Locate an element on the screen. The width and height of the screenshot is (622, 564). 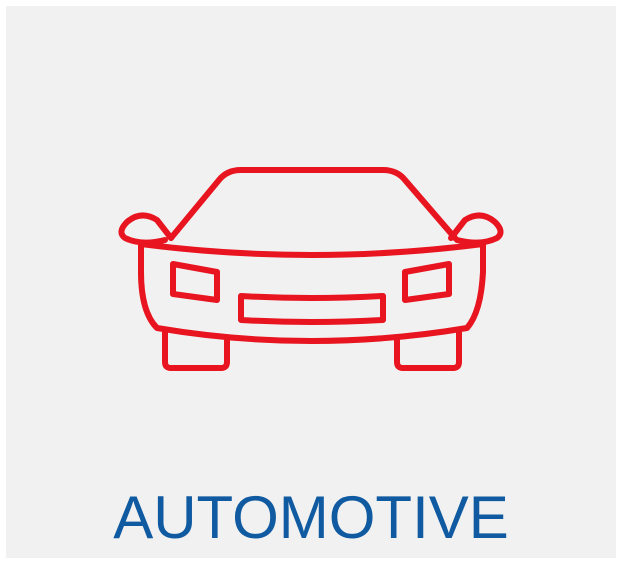
category-label: AUTOMOTIVE is located at coordinates (311, 517).